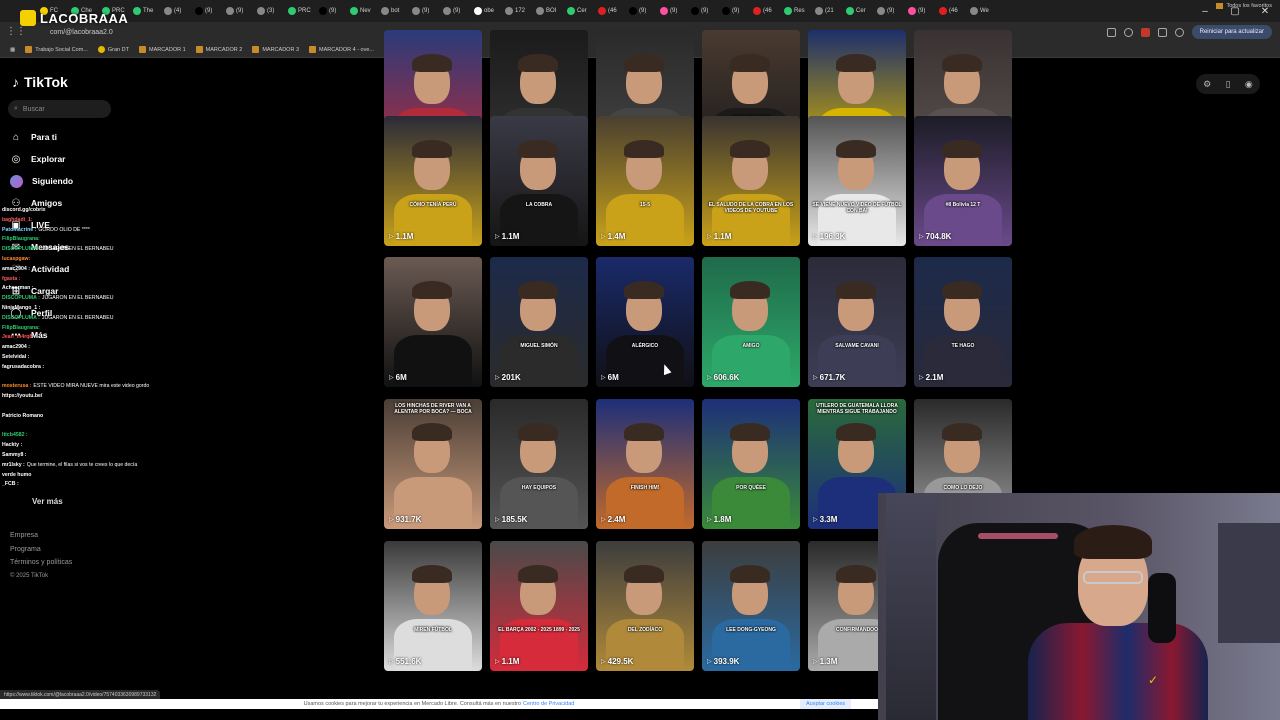 The height and width of the screenshot is (720, 1280). I want to click on browser-tab: obe, so click(485, 11).